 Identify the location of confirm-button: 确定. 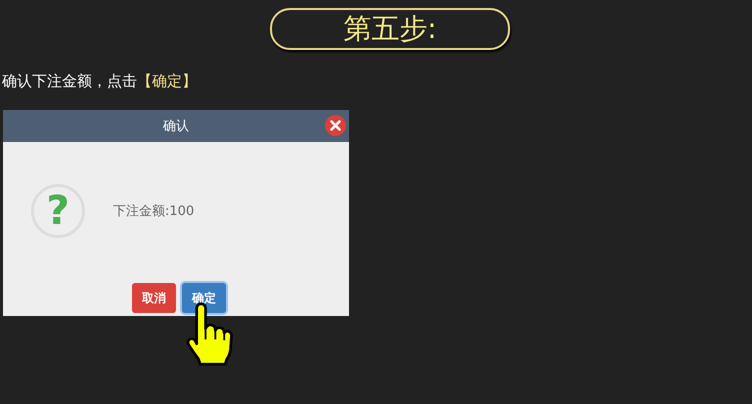
(204, 298).